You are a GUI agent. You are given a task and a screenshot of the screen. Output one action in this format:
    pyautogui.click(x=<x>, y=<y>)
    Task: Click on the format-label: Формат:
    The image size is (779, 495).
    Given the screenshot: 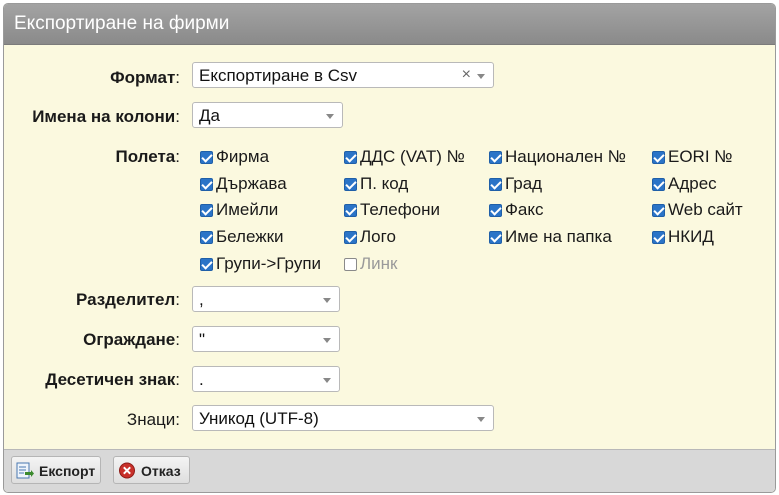 What is the action you would take?
    pyautogui.click(x=145, y=77)
    